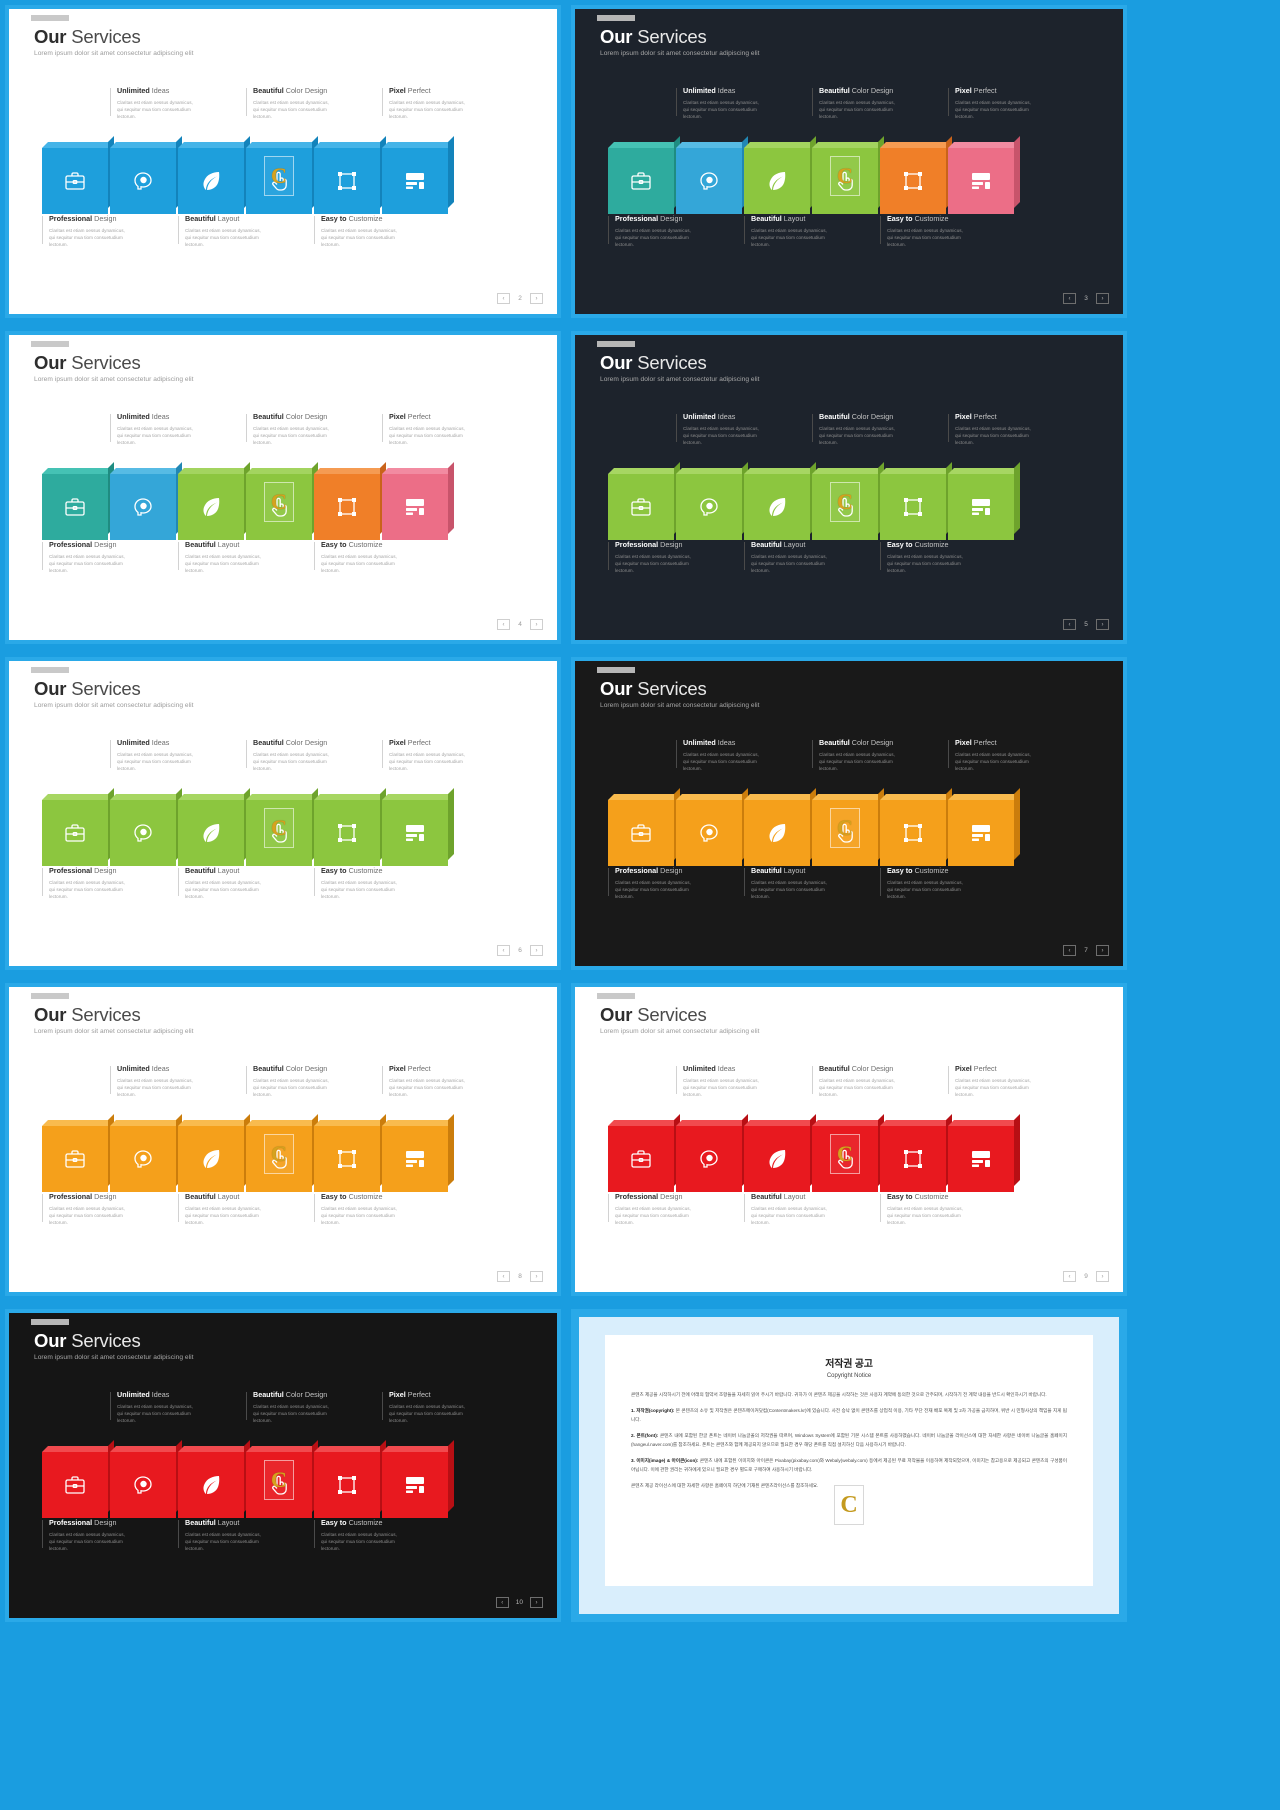 The height and width of the screenshot is (1810, 1280). What do you see at coordinates (1086, 950) in the screenshot?
I see `slide-pagination: ‹ 7 ›` at bounding box center [1086, 950].